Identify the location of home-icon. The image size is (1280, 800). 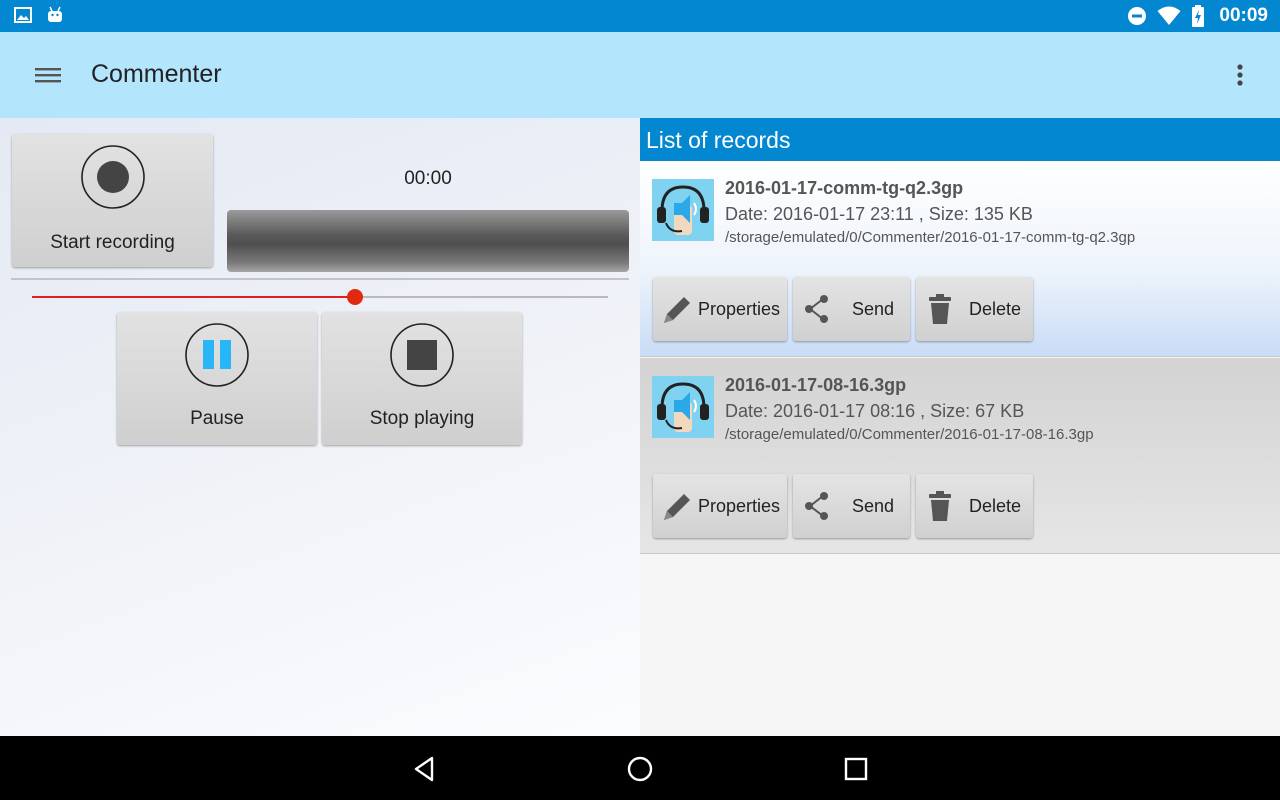
(640, 769).